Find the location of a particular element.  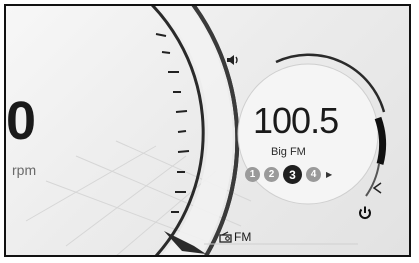

station-name: Big FM is located at coordinates (288, 152).